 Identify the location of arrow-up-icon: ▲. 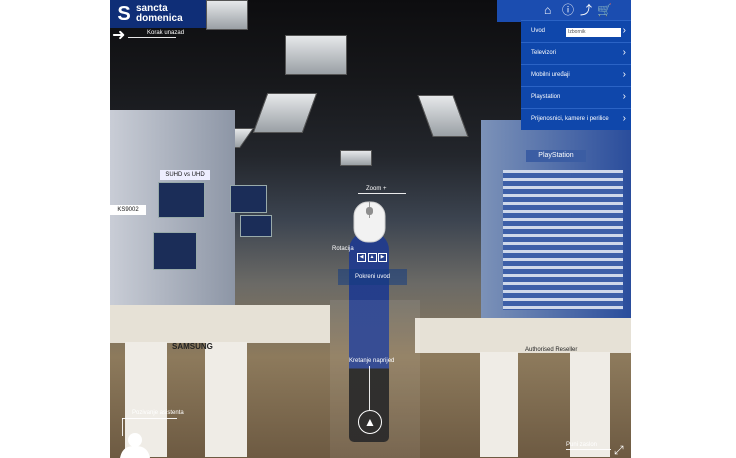
(372, 257).